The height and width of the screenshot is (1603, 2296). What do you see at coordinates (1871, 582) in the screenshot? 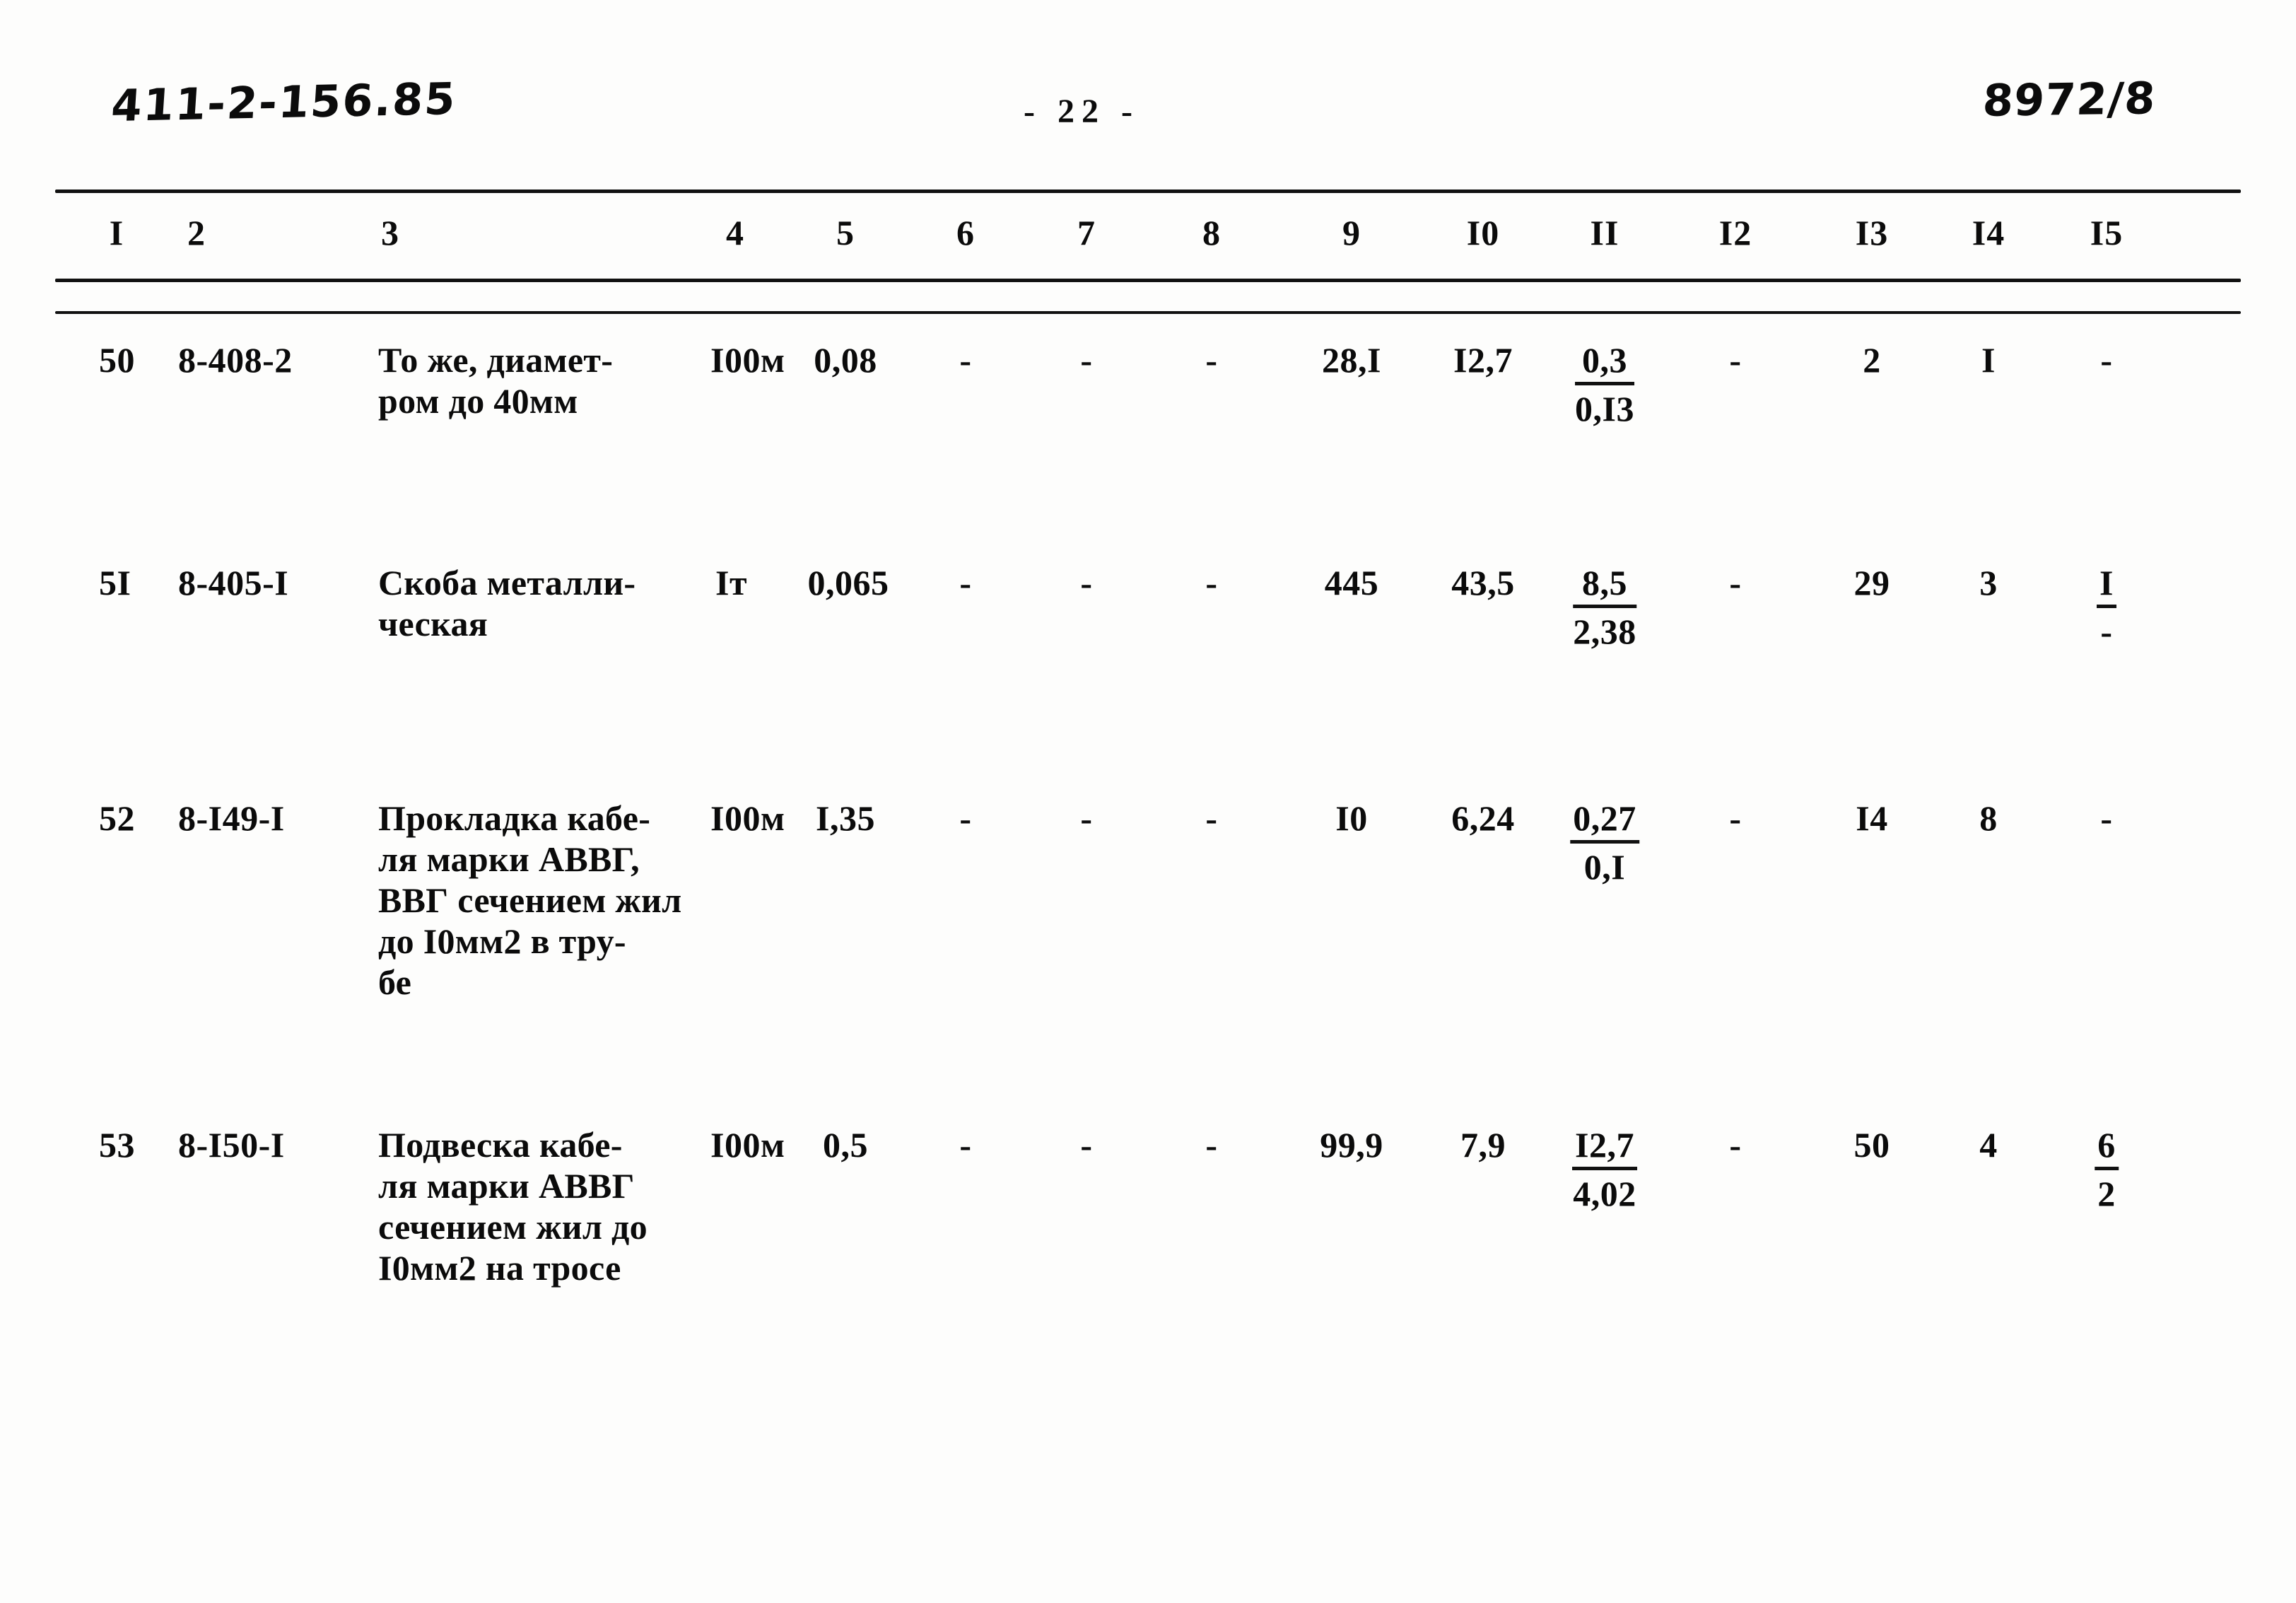
I see `cell-col13: 29` at bounding box center [1871, 582].